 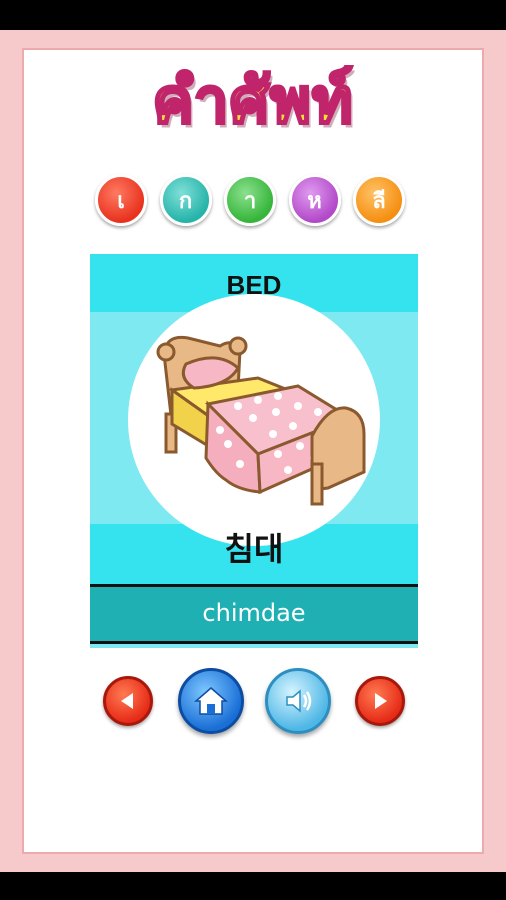 What do you see at coordinates (379, 200) in the screenshot?
I see `letter-ball: ลี` at bounding box center [379, 200].